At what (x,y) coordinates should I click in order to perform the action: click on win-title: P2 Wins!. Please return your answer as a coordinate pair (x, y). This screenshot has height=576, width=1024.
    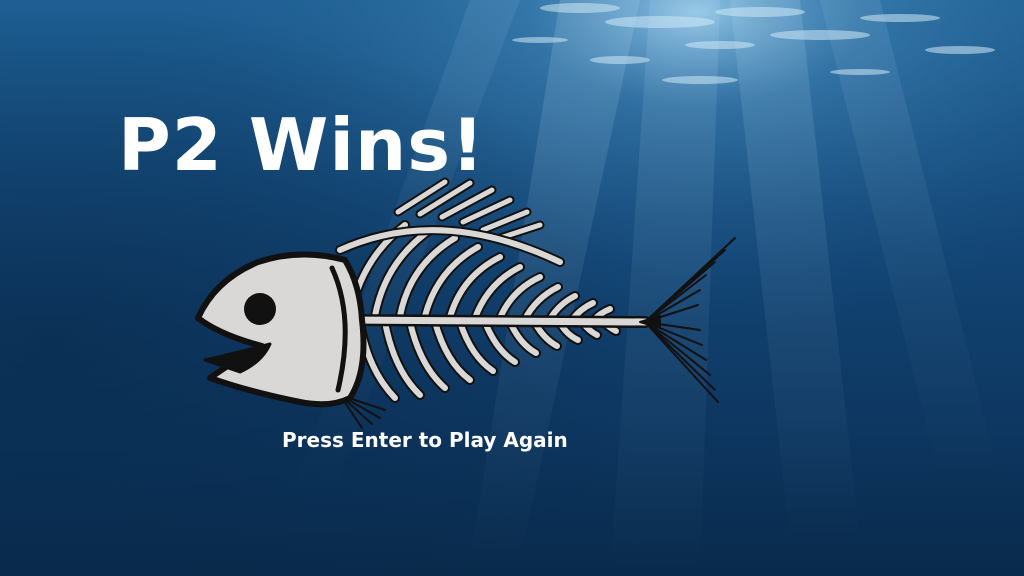
    Looking at the image, I should click on (301, 145).